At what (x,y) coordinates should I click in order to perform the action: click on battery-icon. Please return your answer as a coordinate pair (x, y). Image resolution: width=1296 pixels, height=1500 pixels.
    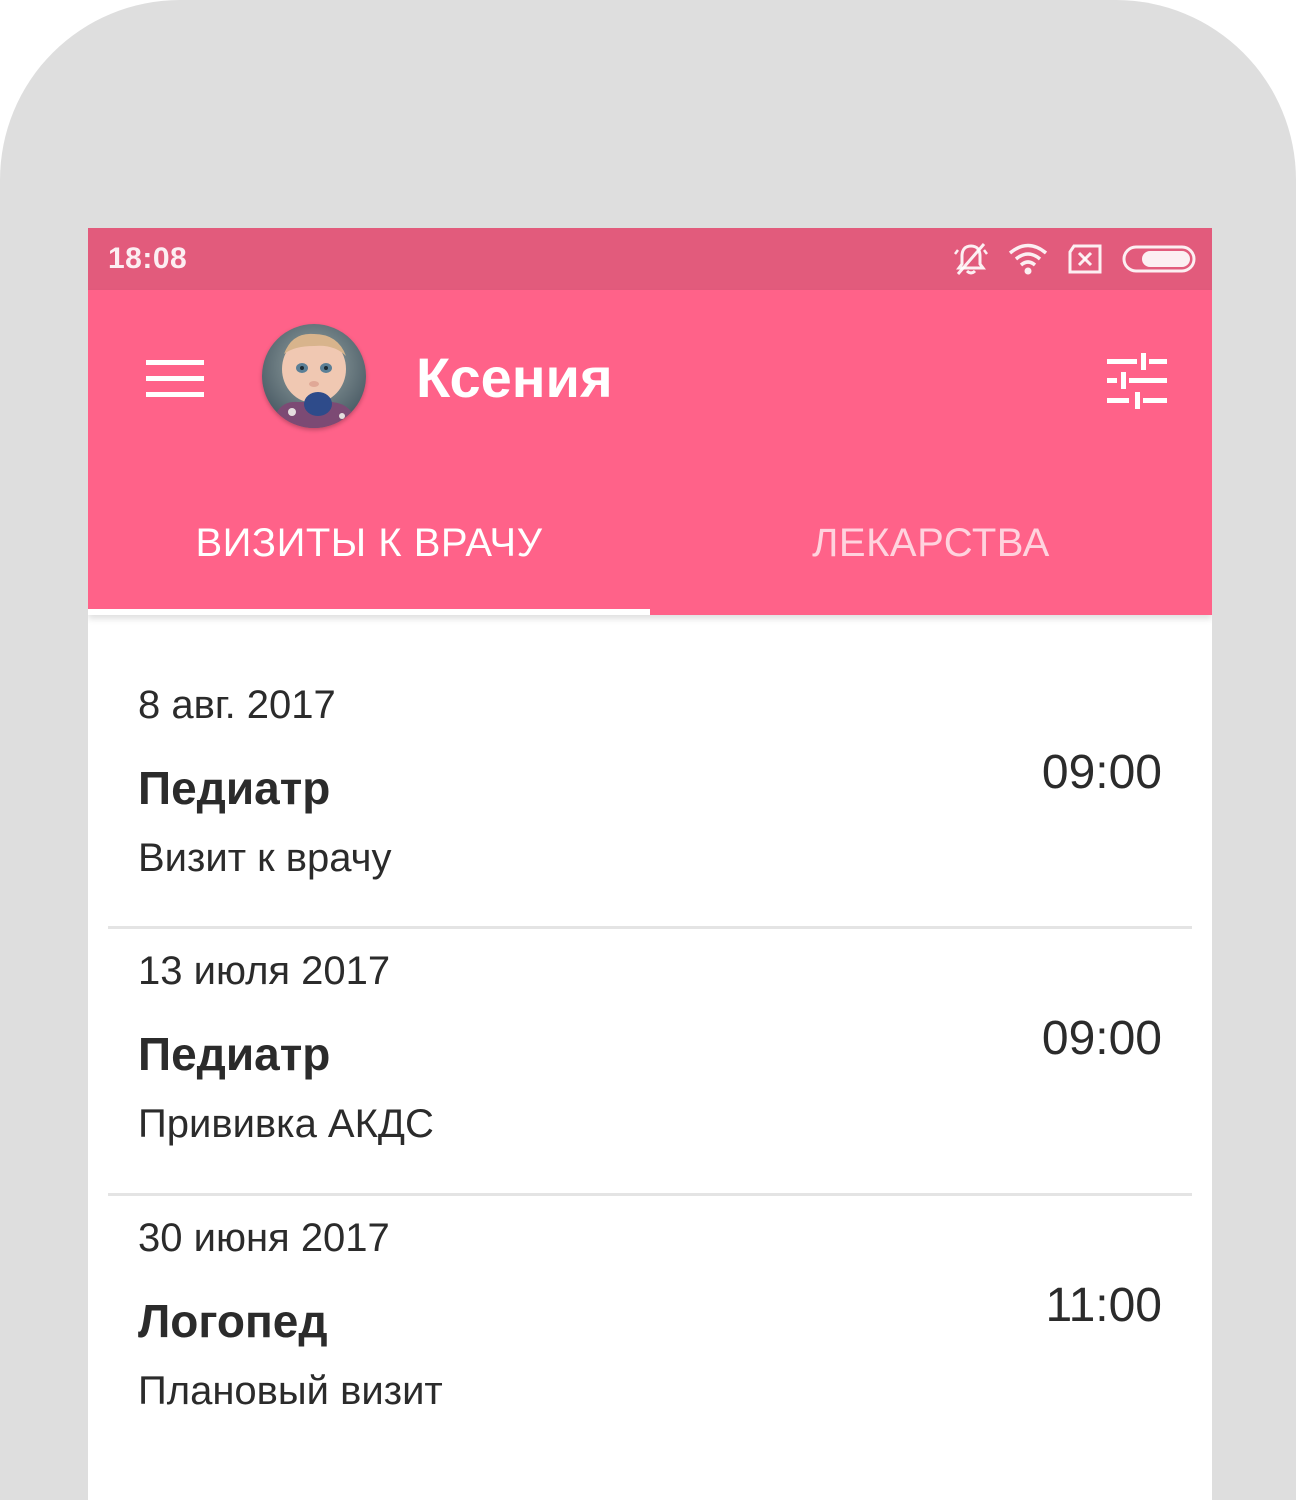
    Looking at the image, I should click on (1159, 259).